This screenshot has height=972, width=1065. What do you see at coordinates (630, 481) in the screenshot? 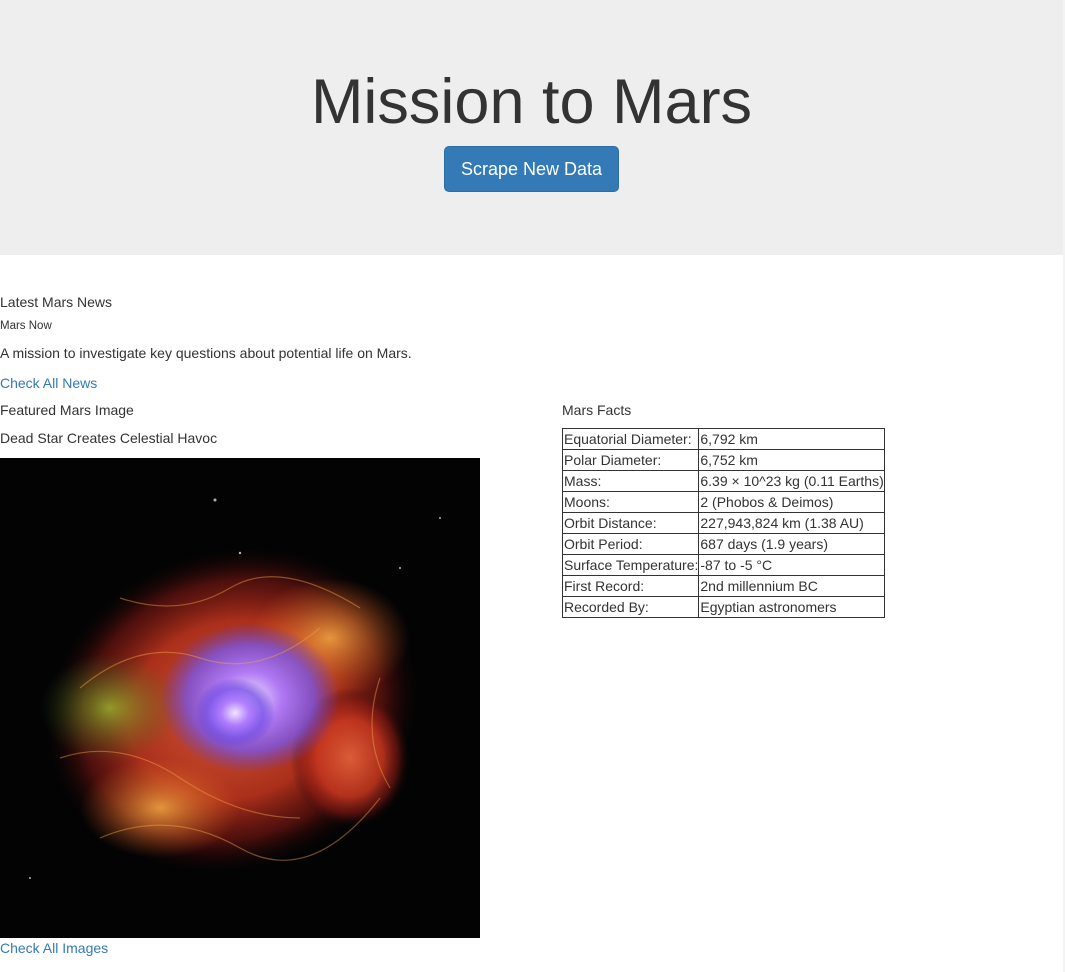
I see `fact-label: Mass:` at bounding box center [630, 481].